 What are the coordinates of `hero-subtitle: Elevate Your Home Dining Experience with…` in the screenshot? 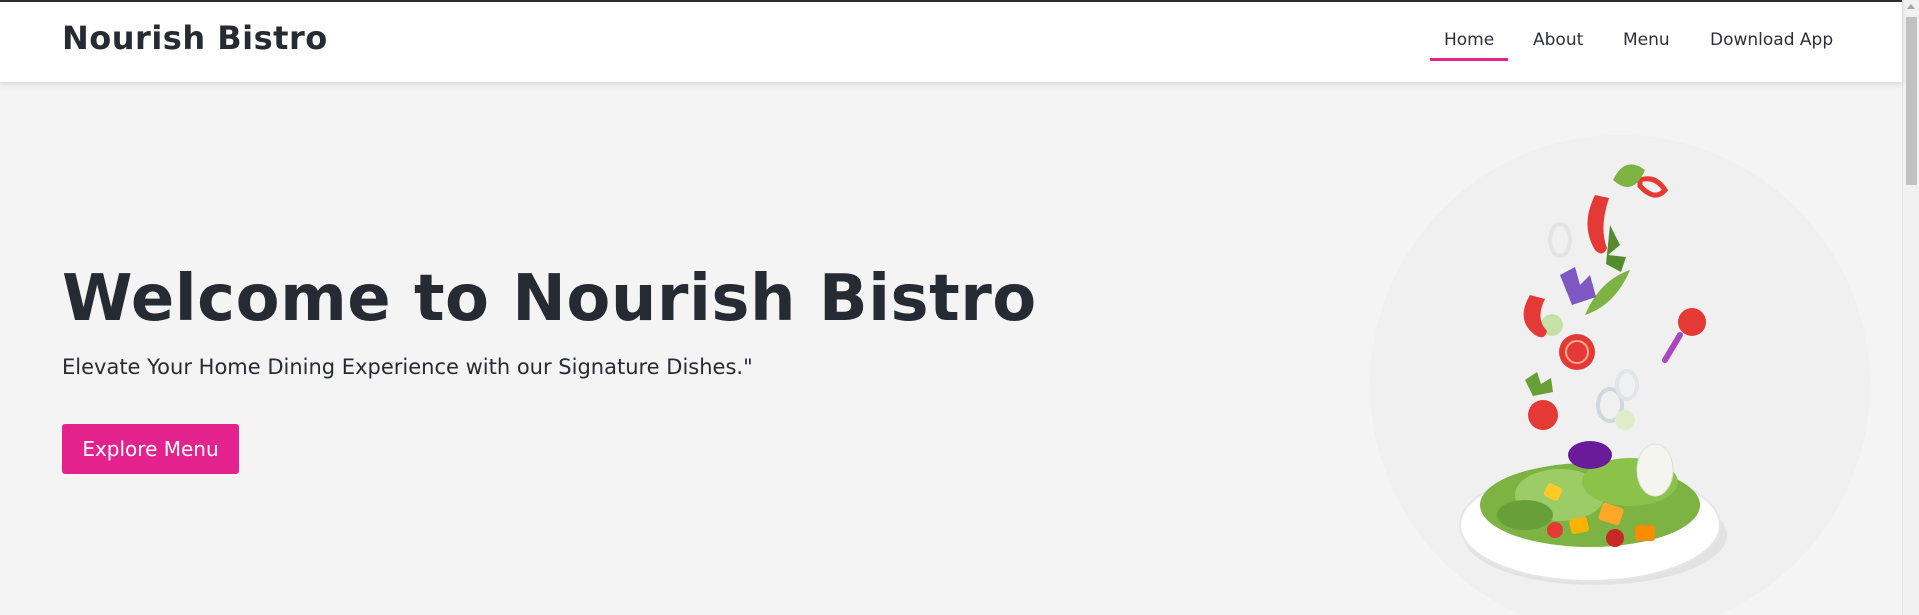 It's located at (407, 367).